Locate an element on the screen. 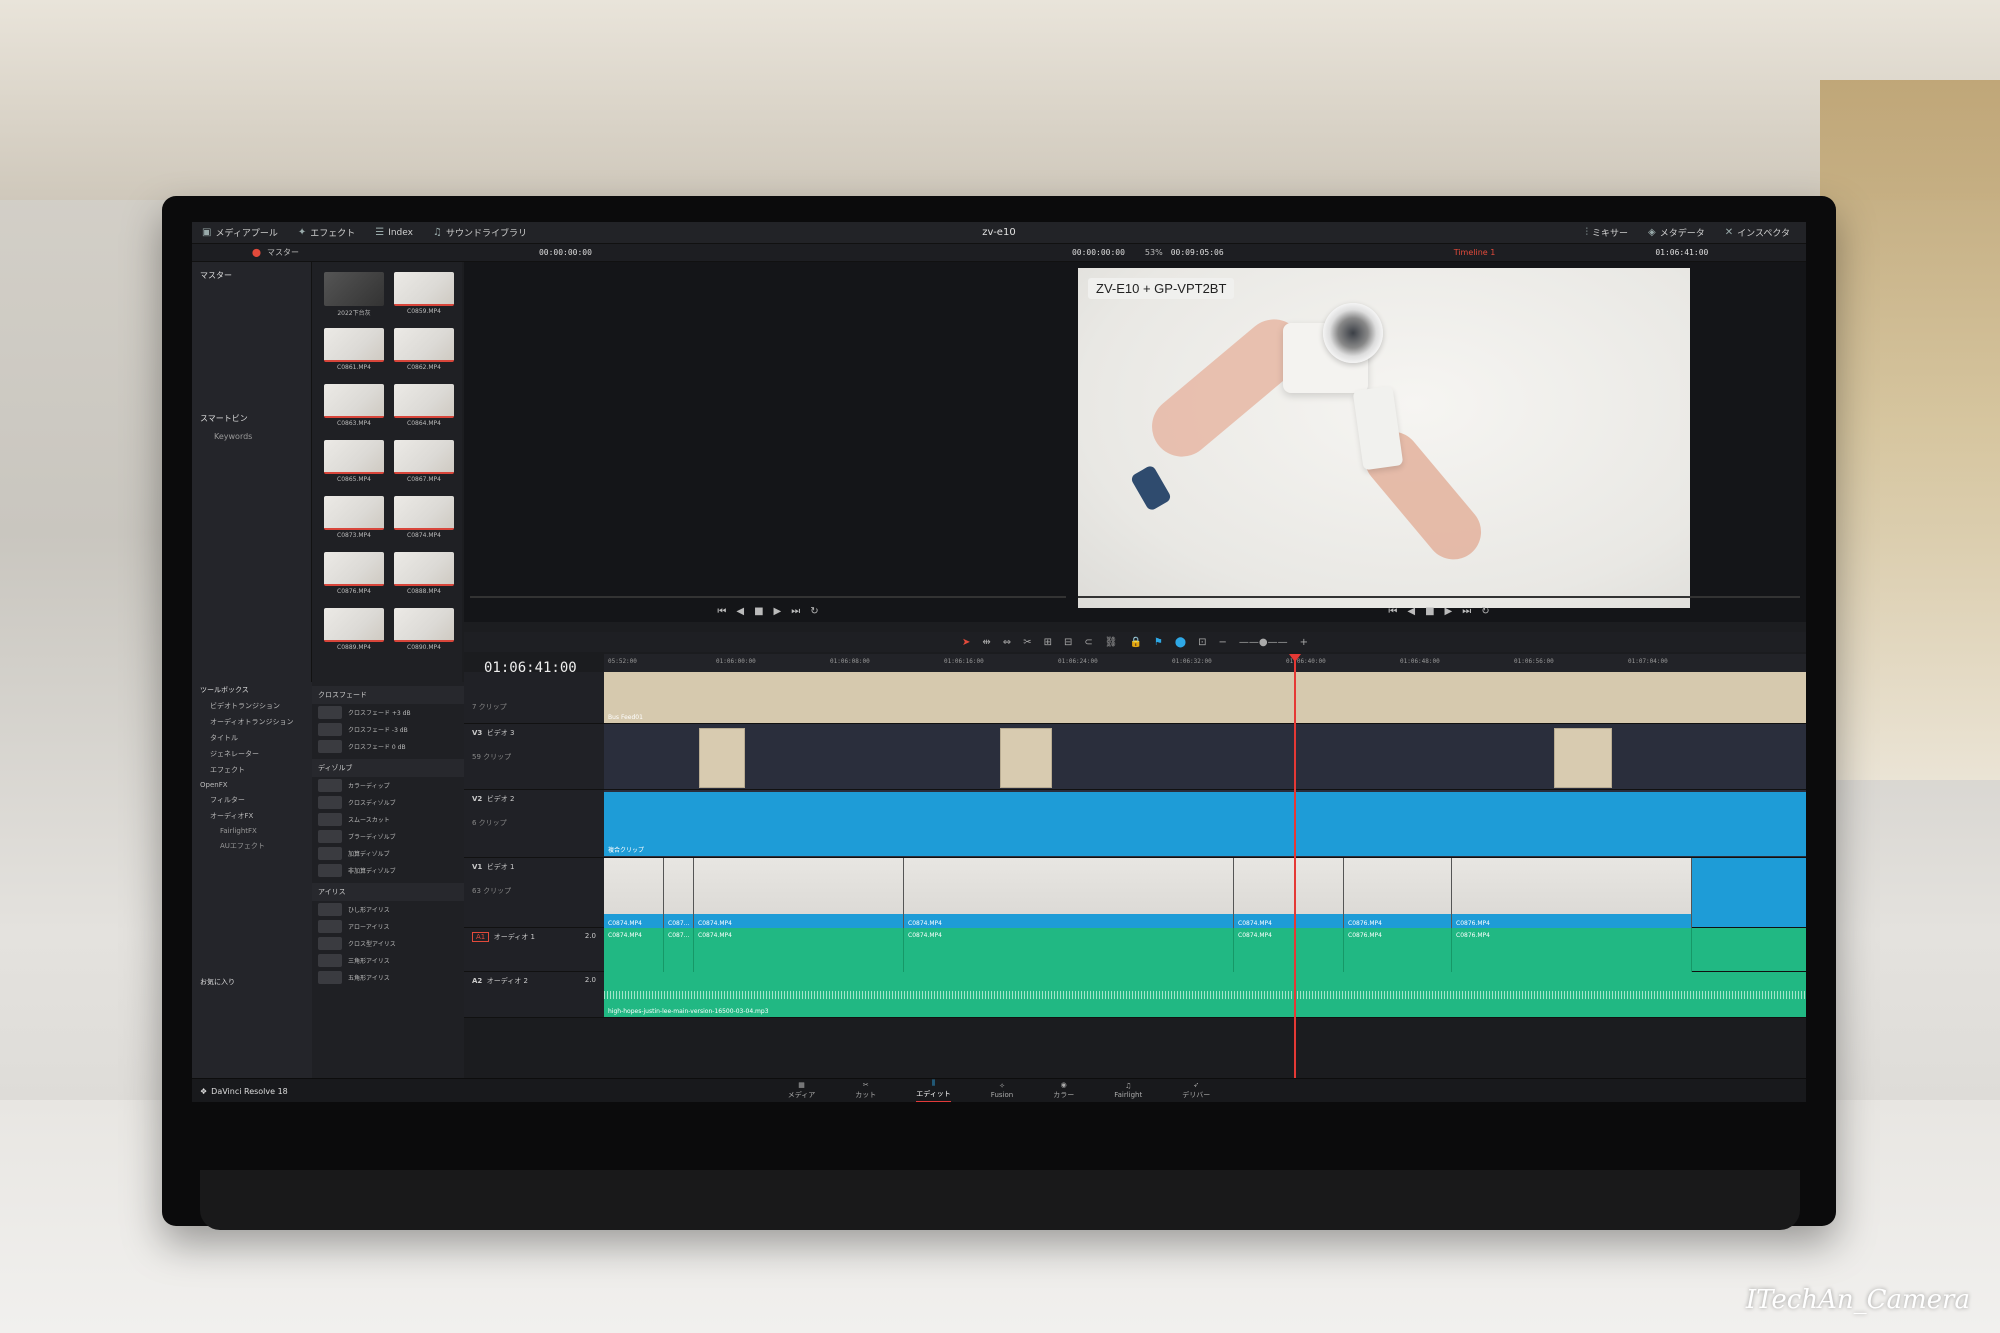  effect-item: クロスディゾルブ is located at coordinates (388, 802).